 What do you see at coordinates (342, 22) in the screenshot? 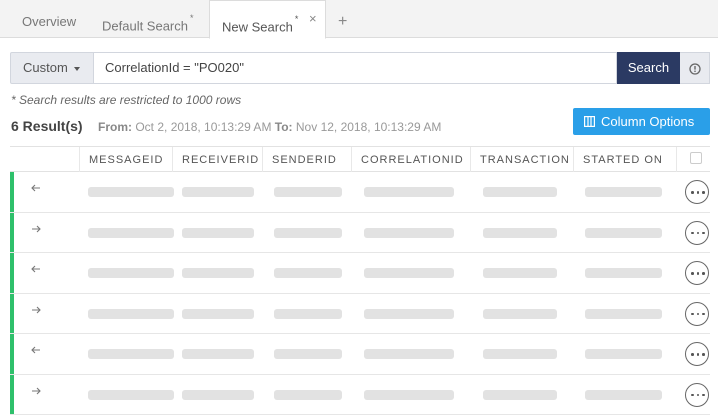
I see `add-tab-icon: +` at bounding box center [342, 22].